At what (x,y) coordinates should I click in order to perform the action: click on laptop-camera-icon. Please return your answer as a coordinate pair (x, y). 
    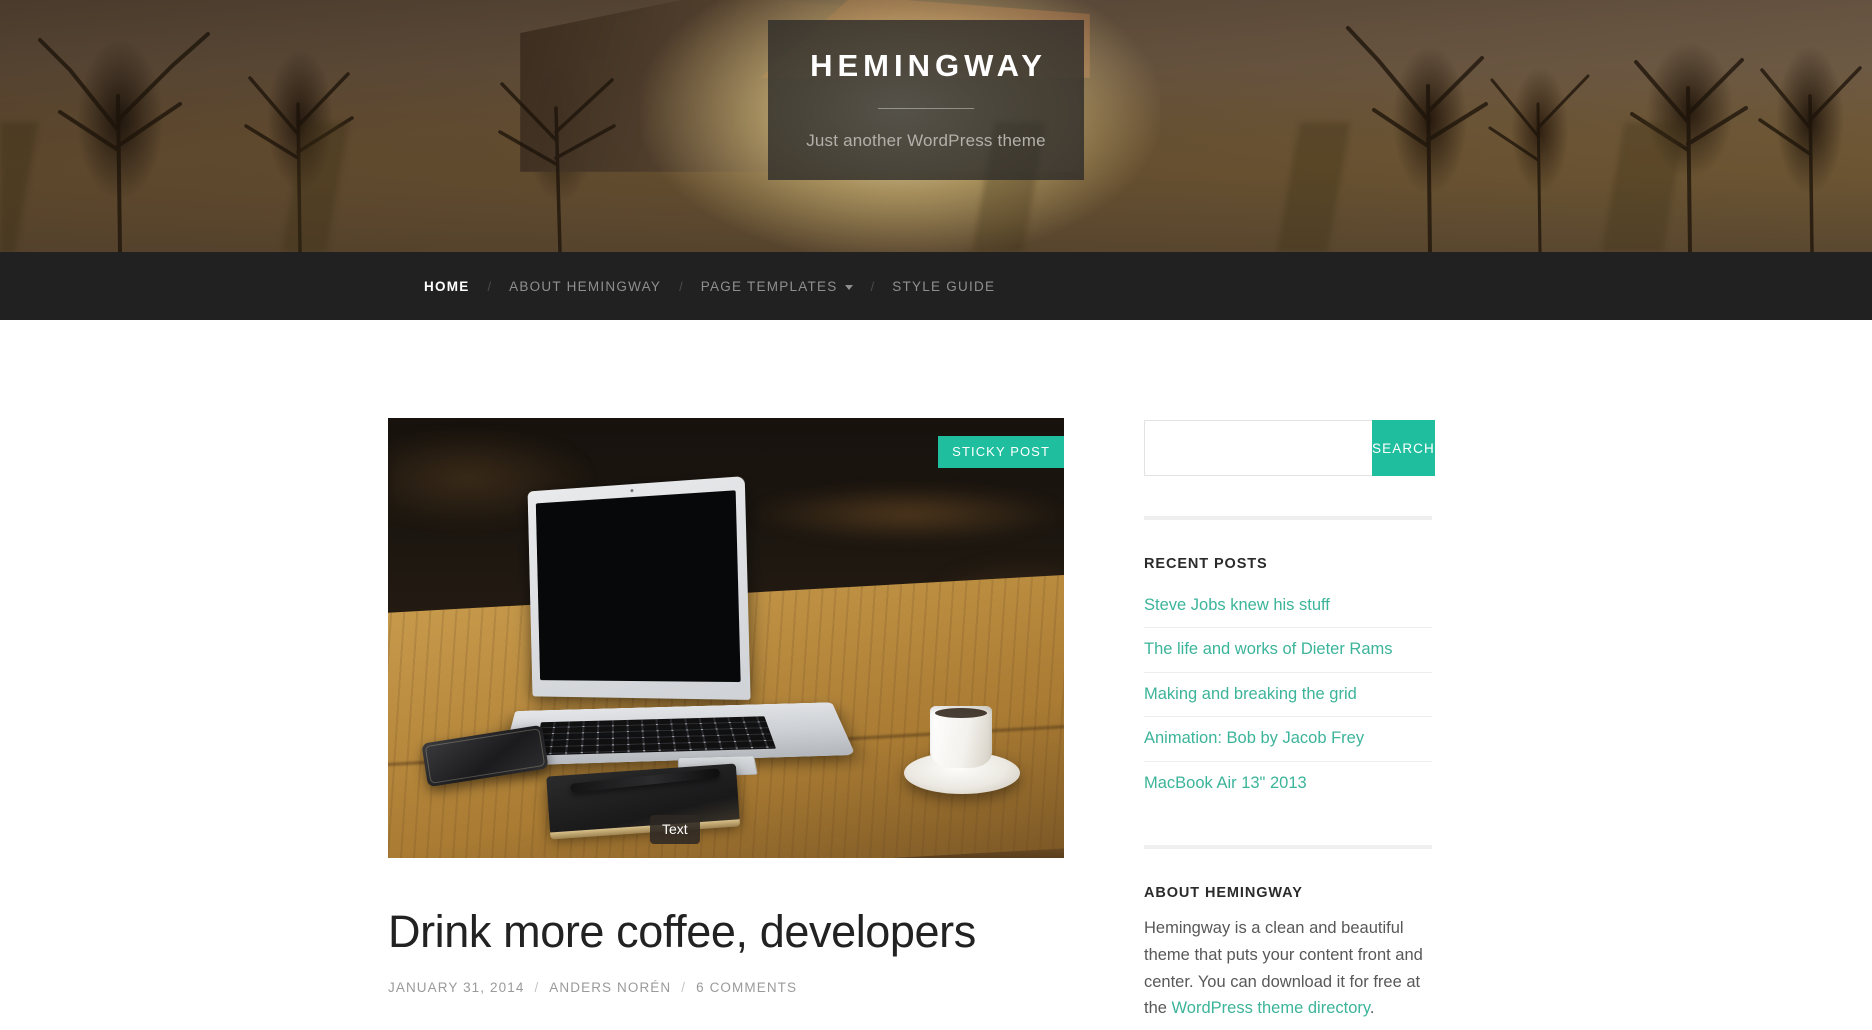
    Looking at the image, I should click on (631, 491).